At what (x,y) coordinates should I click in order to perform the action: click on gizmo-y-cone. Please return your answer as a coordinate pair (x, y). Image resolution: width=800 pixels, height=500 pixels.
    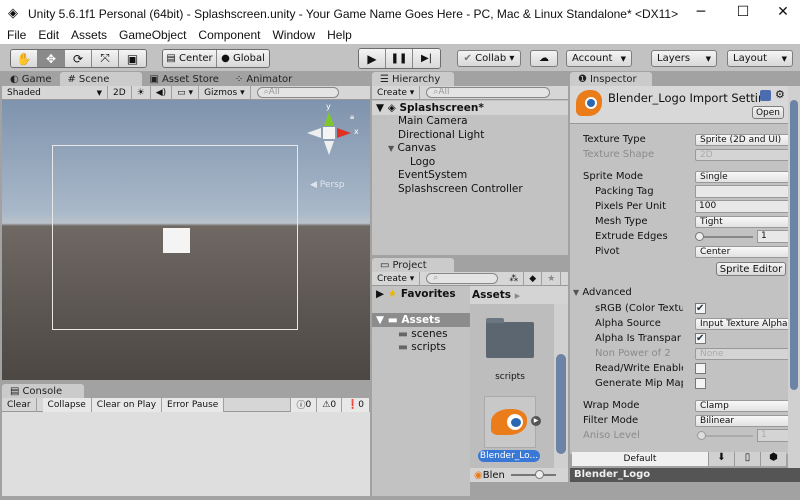
    Looking at the image, I should click on (329, 119).